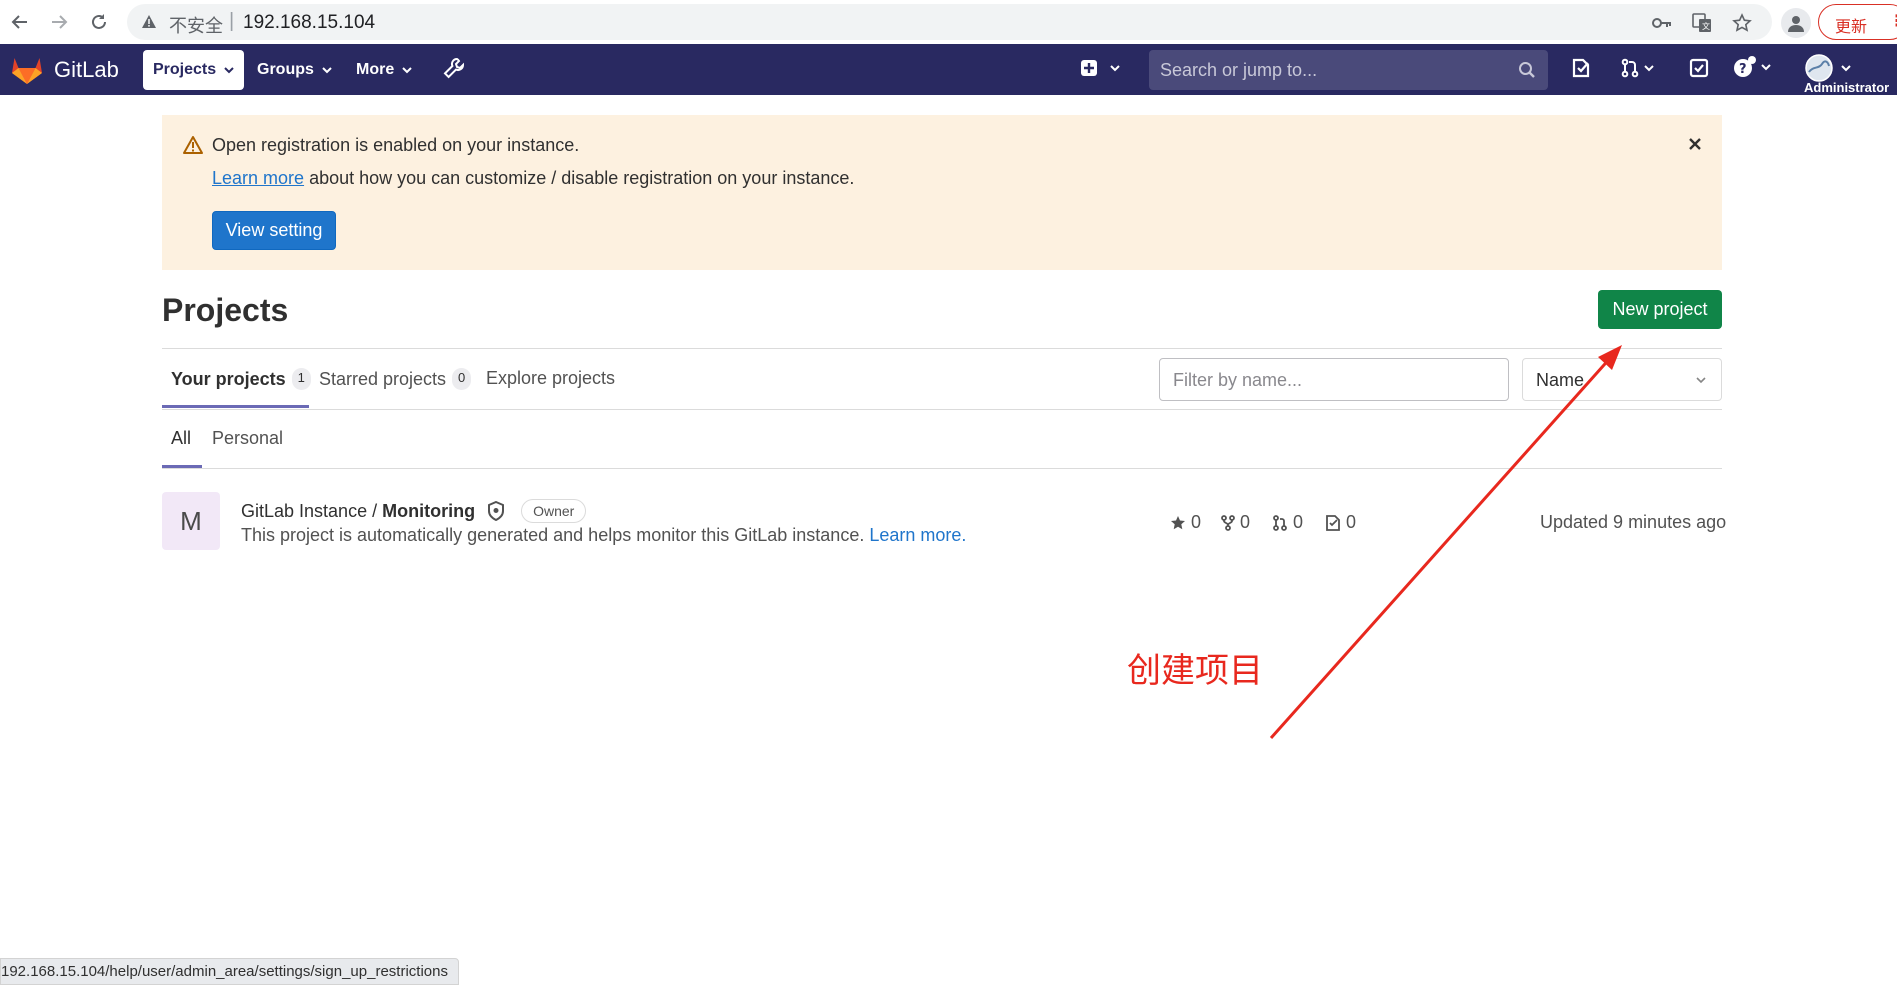 The height and width of the screenshot is (985, 1897). Describe the element at coordinates (917, 535) in the screenshot. I see `description-learn-more-link: Learn more.` at that location.